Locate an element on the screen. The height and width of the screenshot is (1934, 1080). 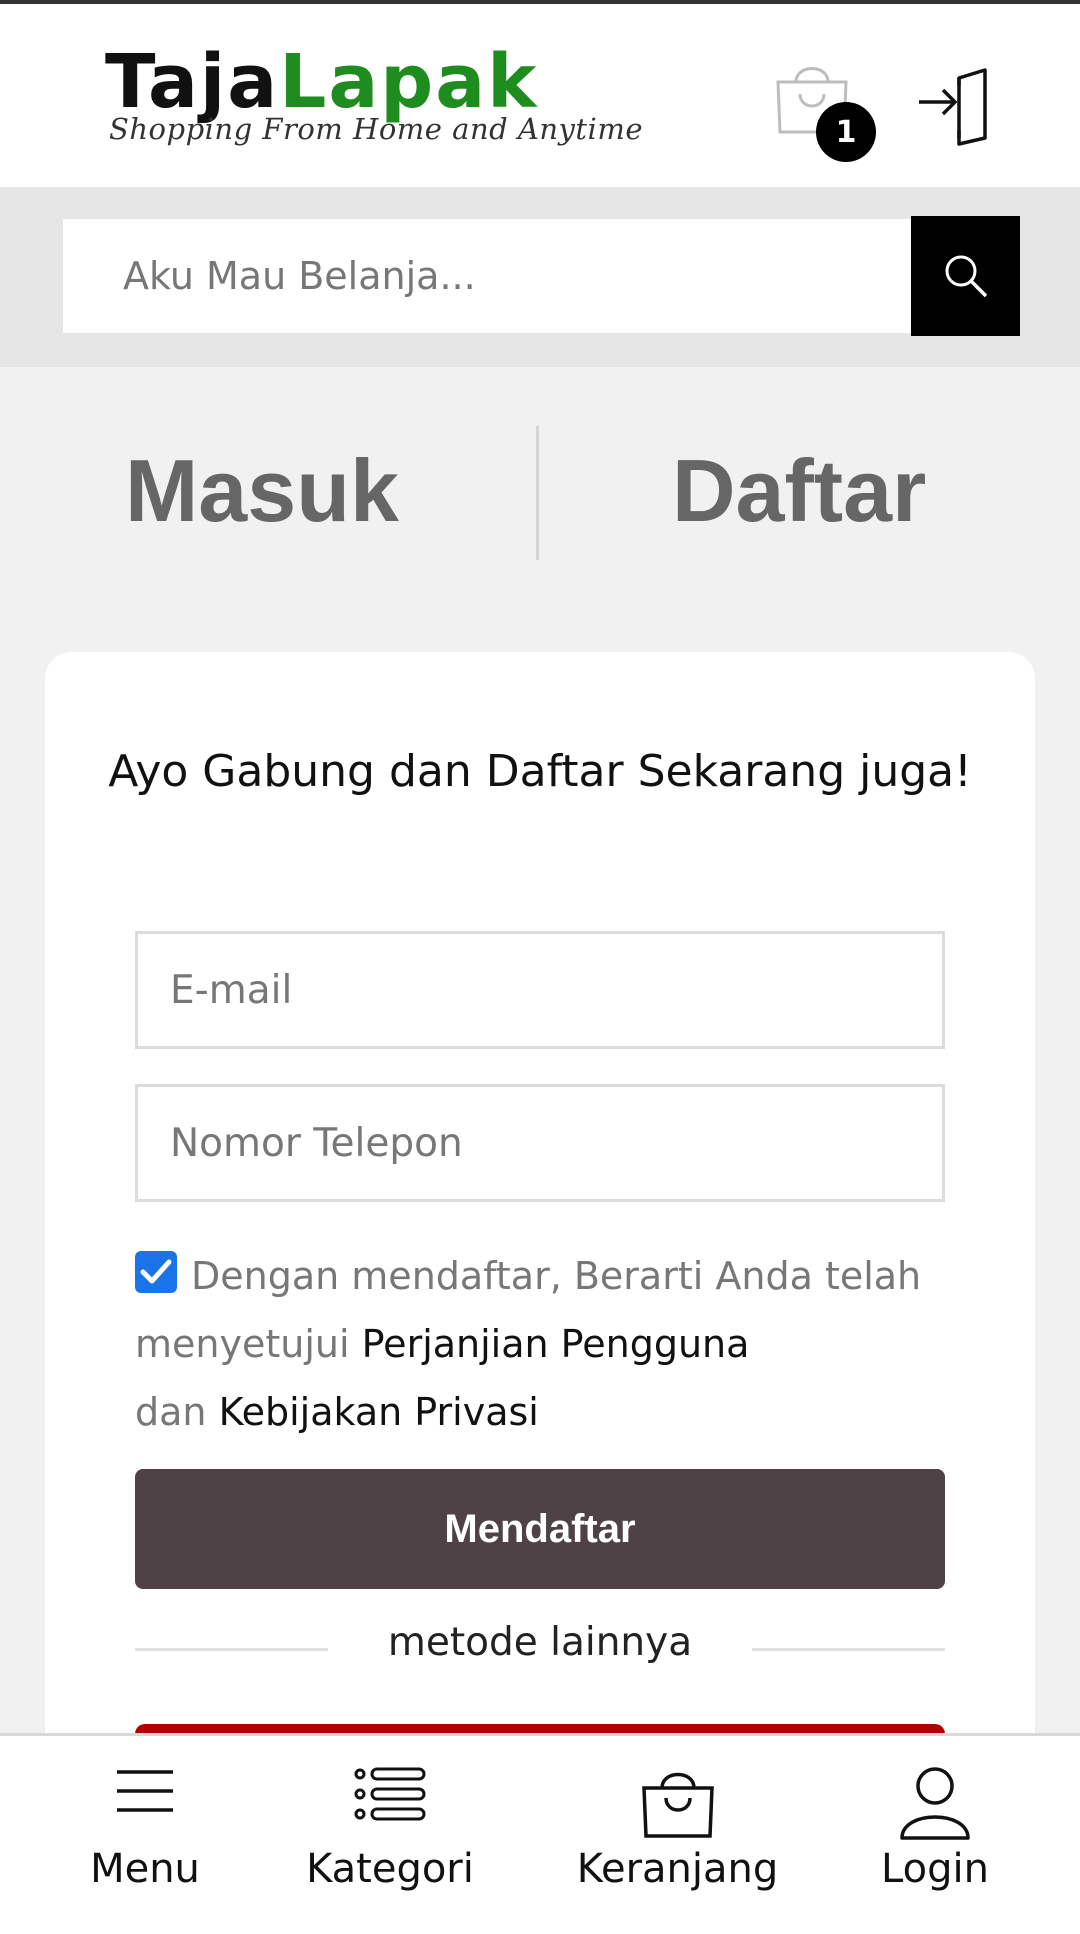
nav-label-keranjang: Keranjang is located at coordinates (677, 1869).